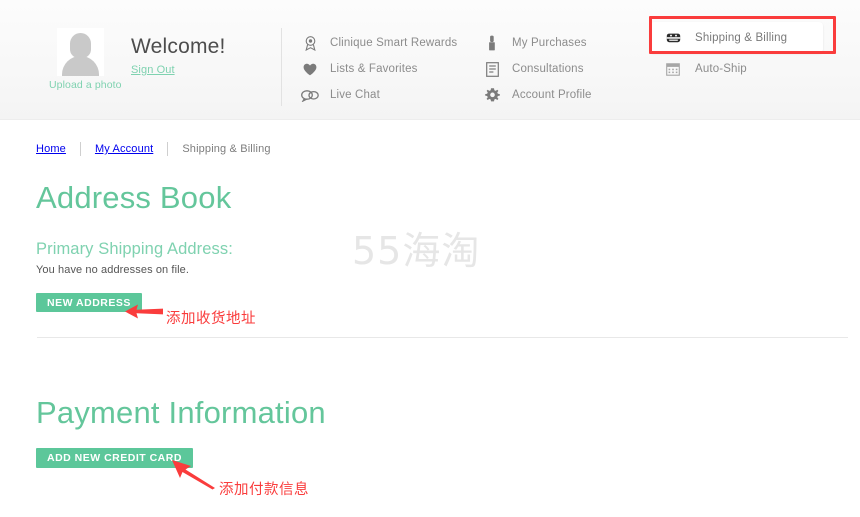  Describe the element at coordinates (310, 95) in the screenshot. I see `chat-bubbles-icon` at that location.